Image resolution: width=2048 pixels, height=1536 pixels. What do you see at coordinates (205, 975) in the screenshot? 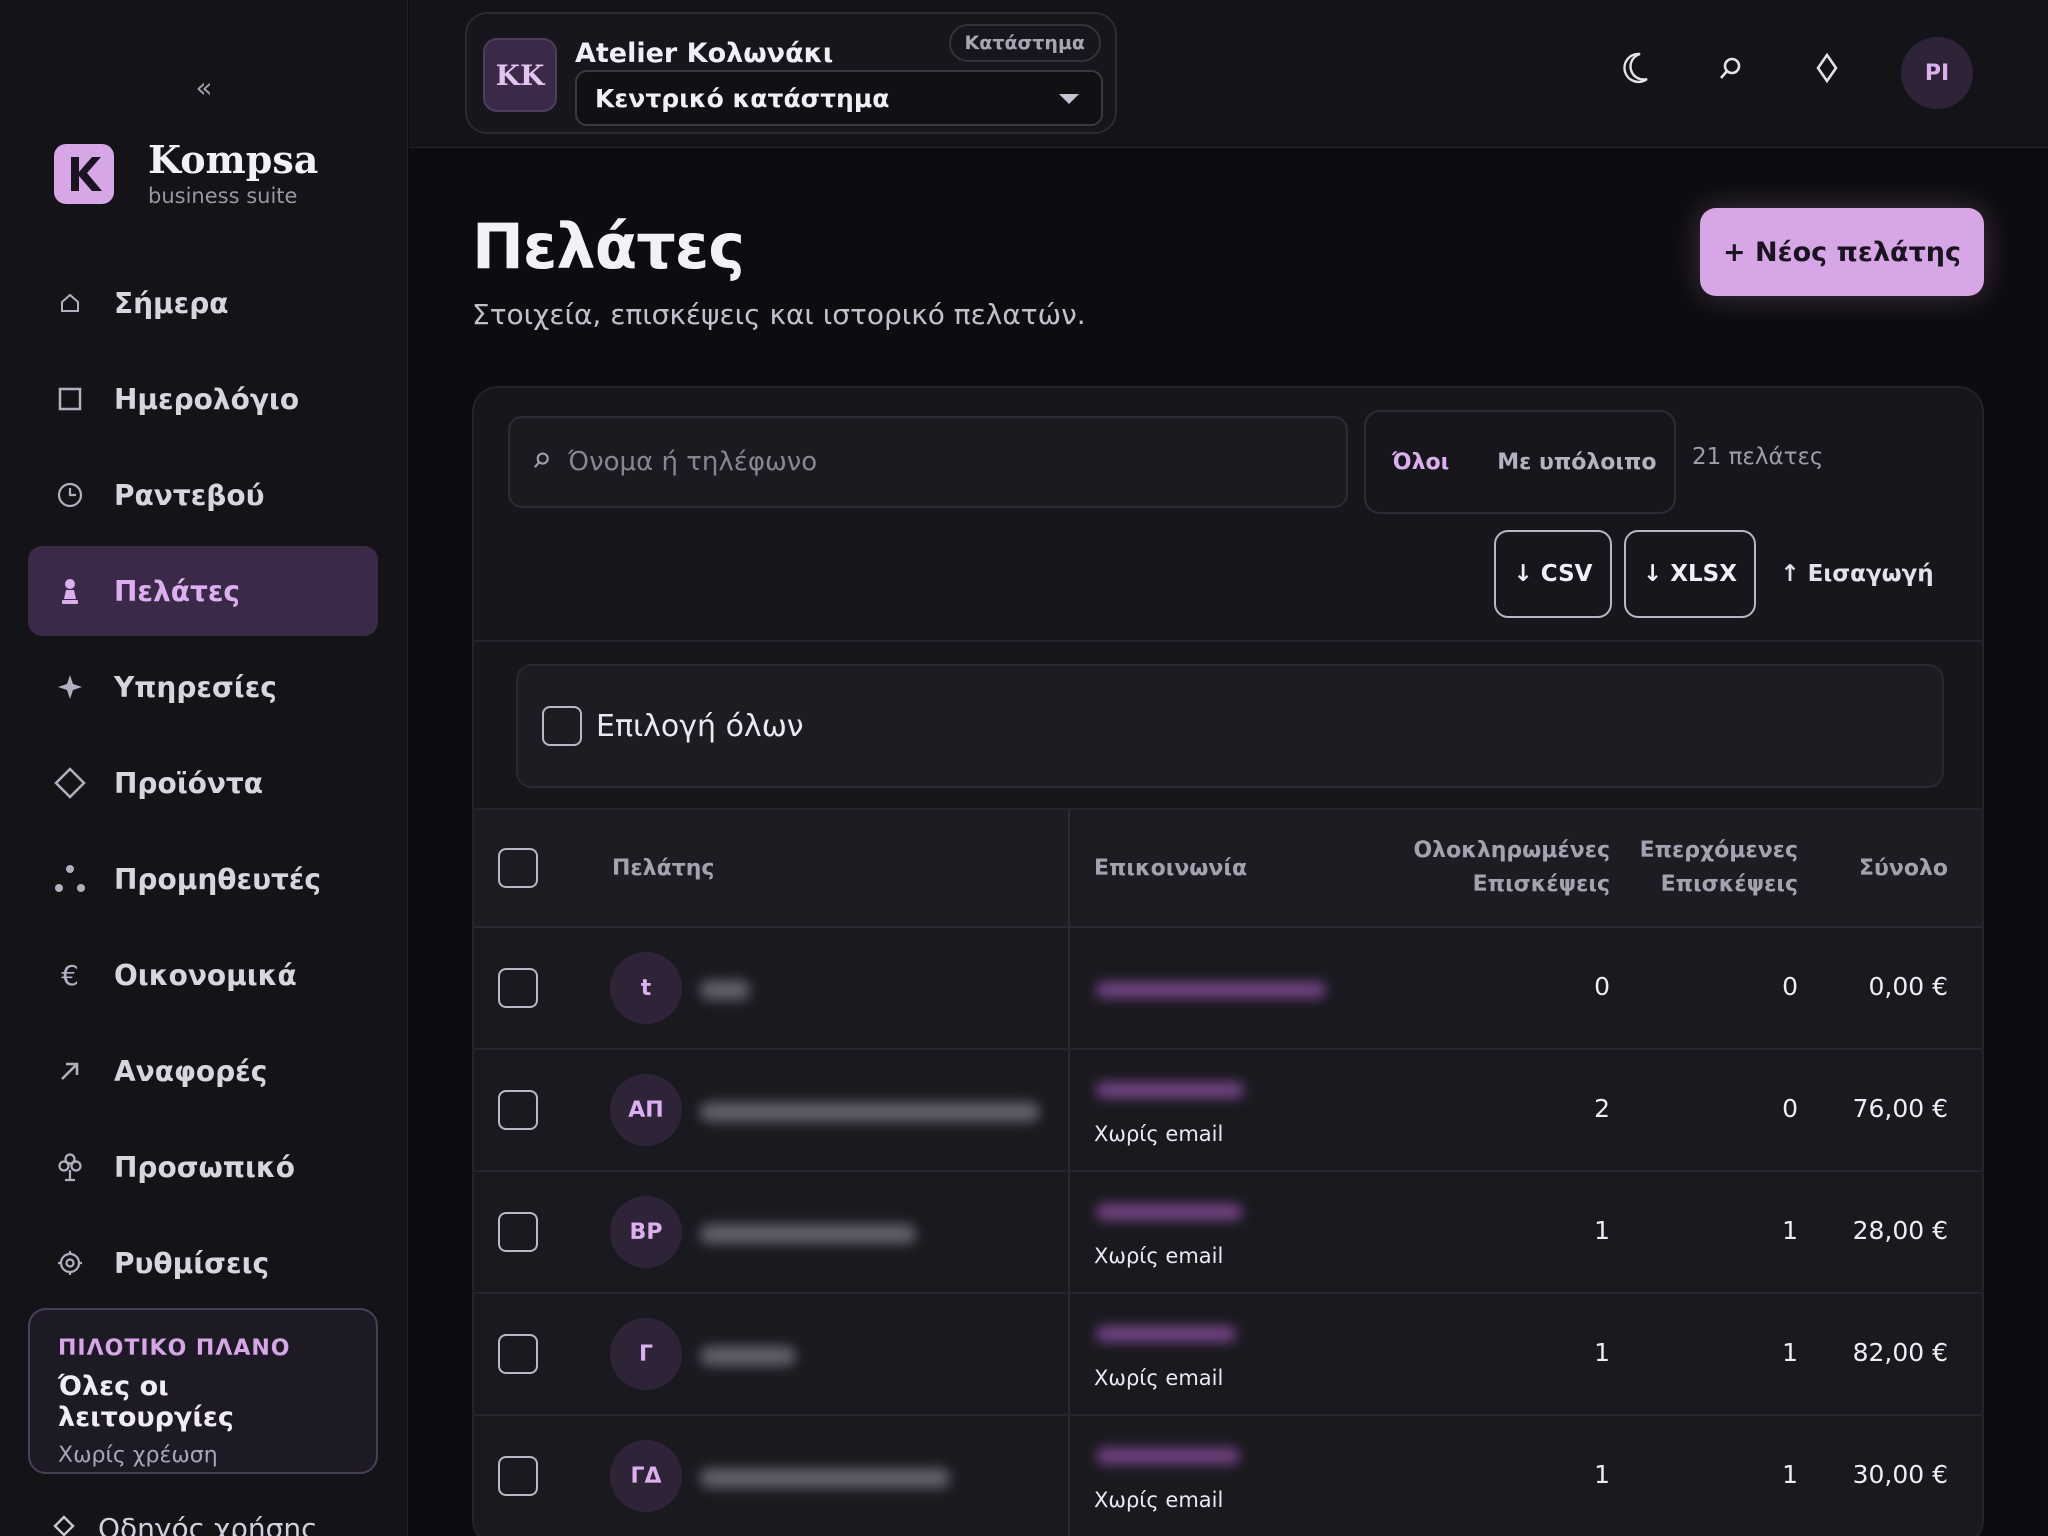
I see `sidebar-item-label: Οικονομικά` at bounding box center [205, 975].